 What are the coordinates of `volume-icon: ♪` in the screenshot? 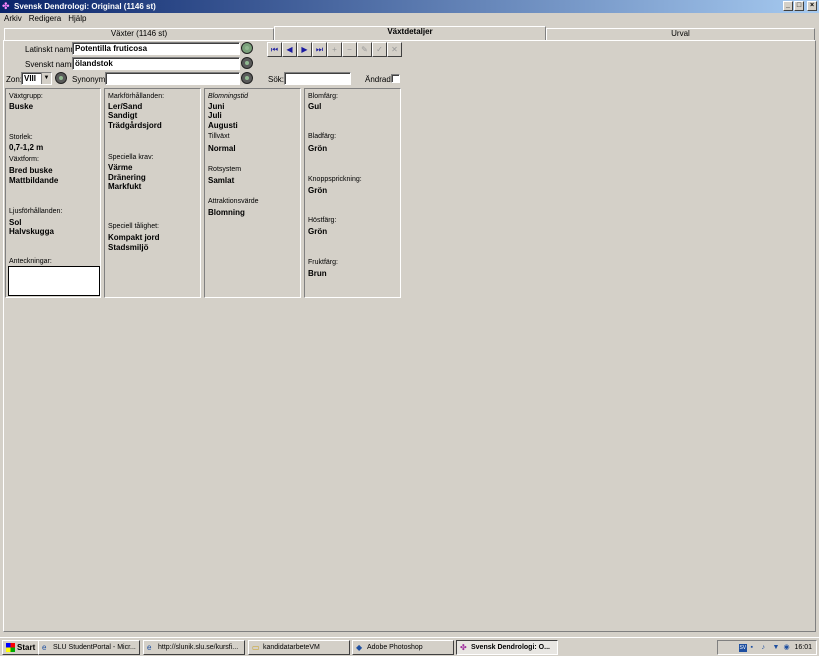 It's located at (765, 648).